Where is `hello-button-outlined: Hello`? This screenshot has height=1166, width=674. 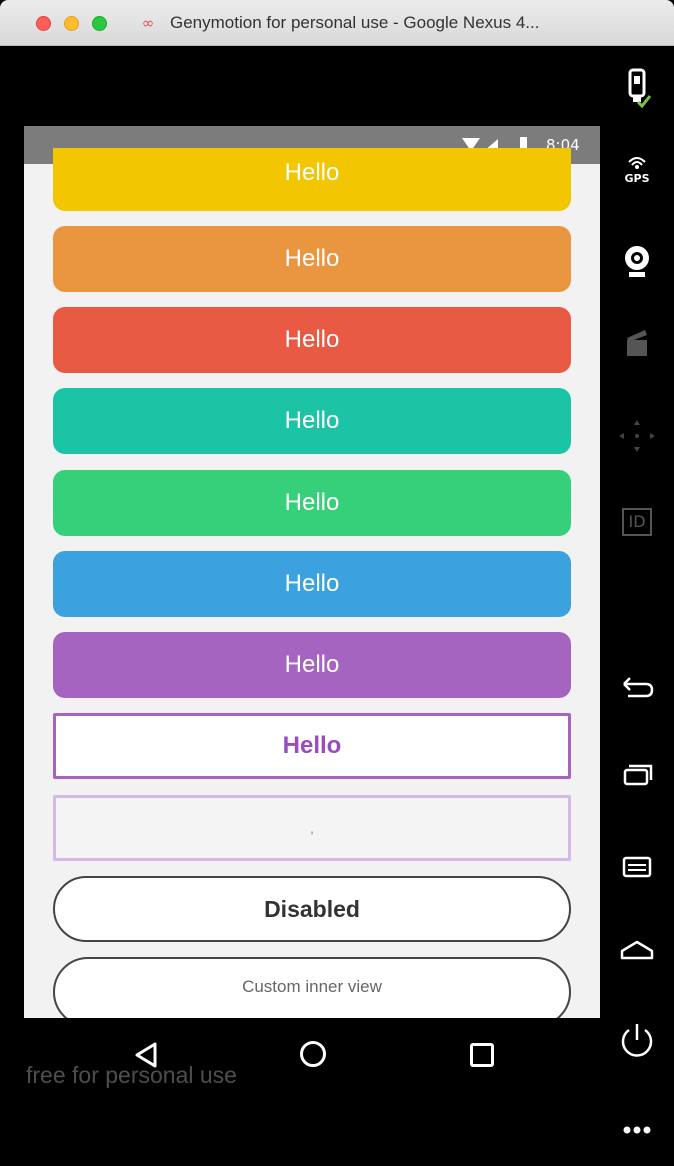 hello-button-outlined: Hello is located at coordinates (312, 746).